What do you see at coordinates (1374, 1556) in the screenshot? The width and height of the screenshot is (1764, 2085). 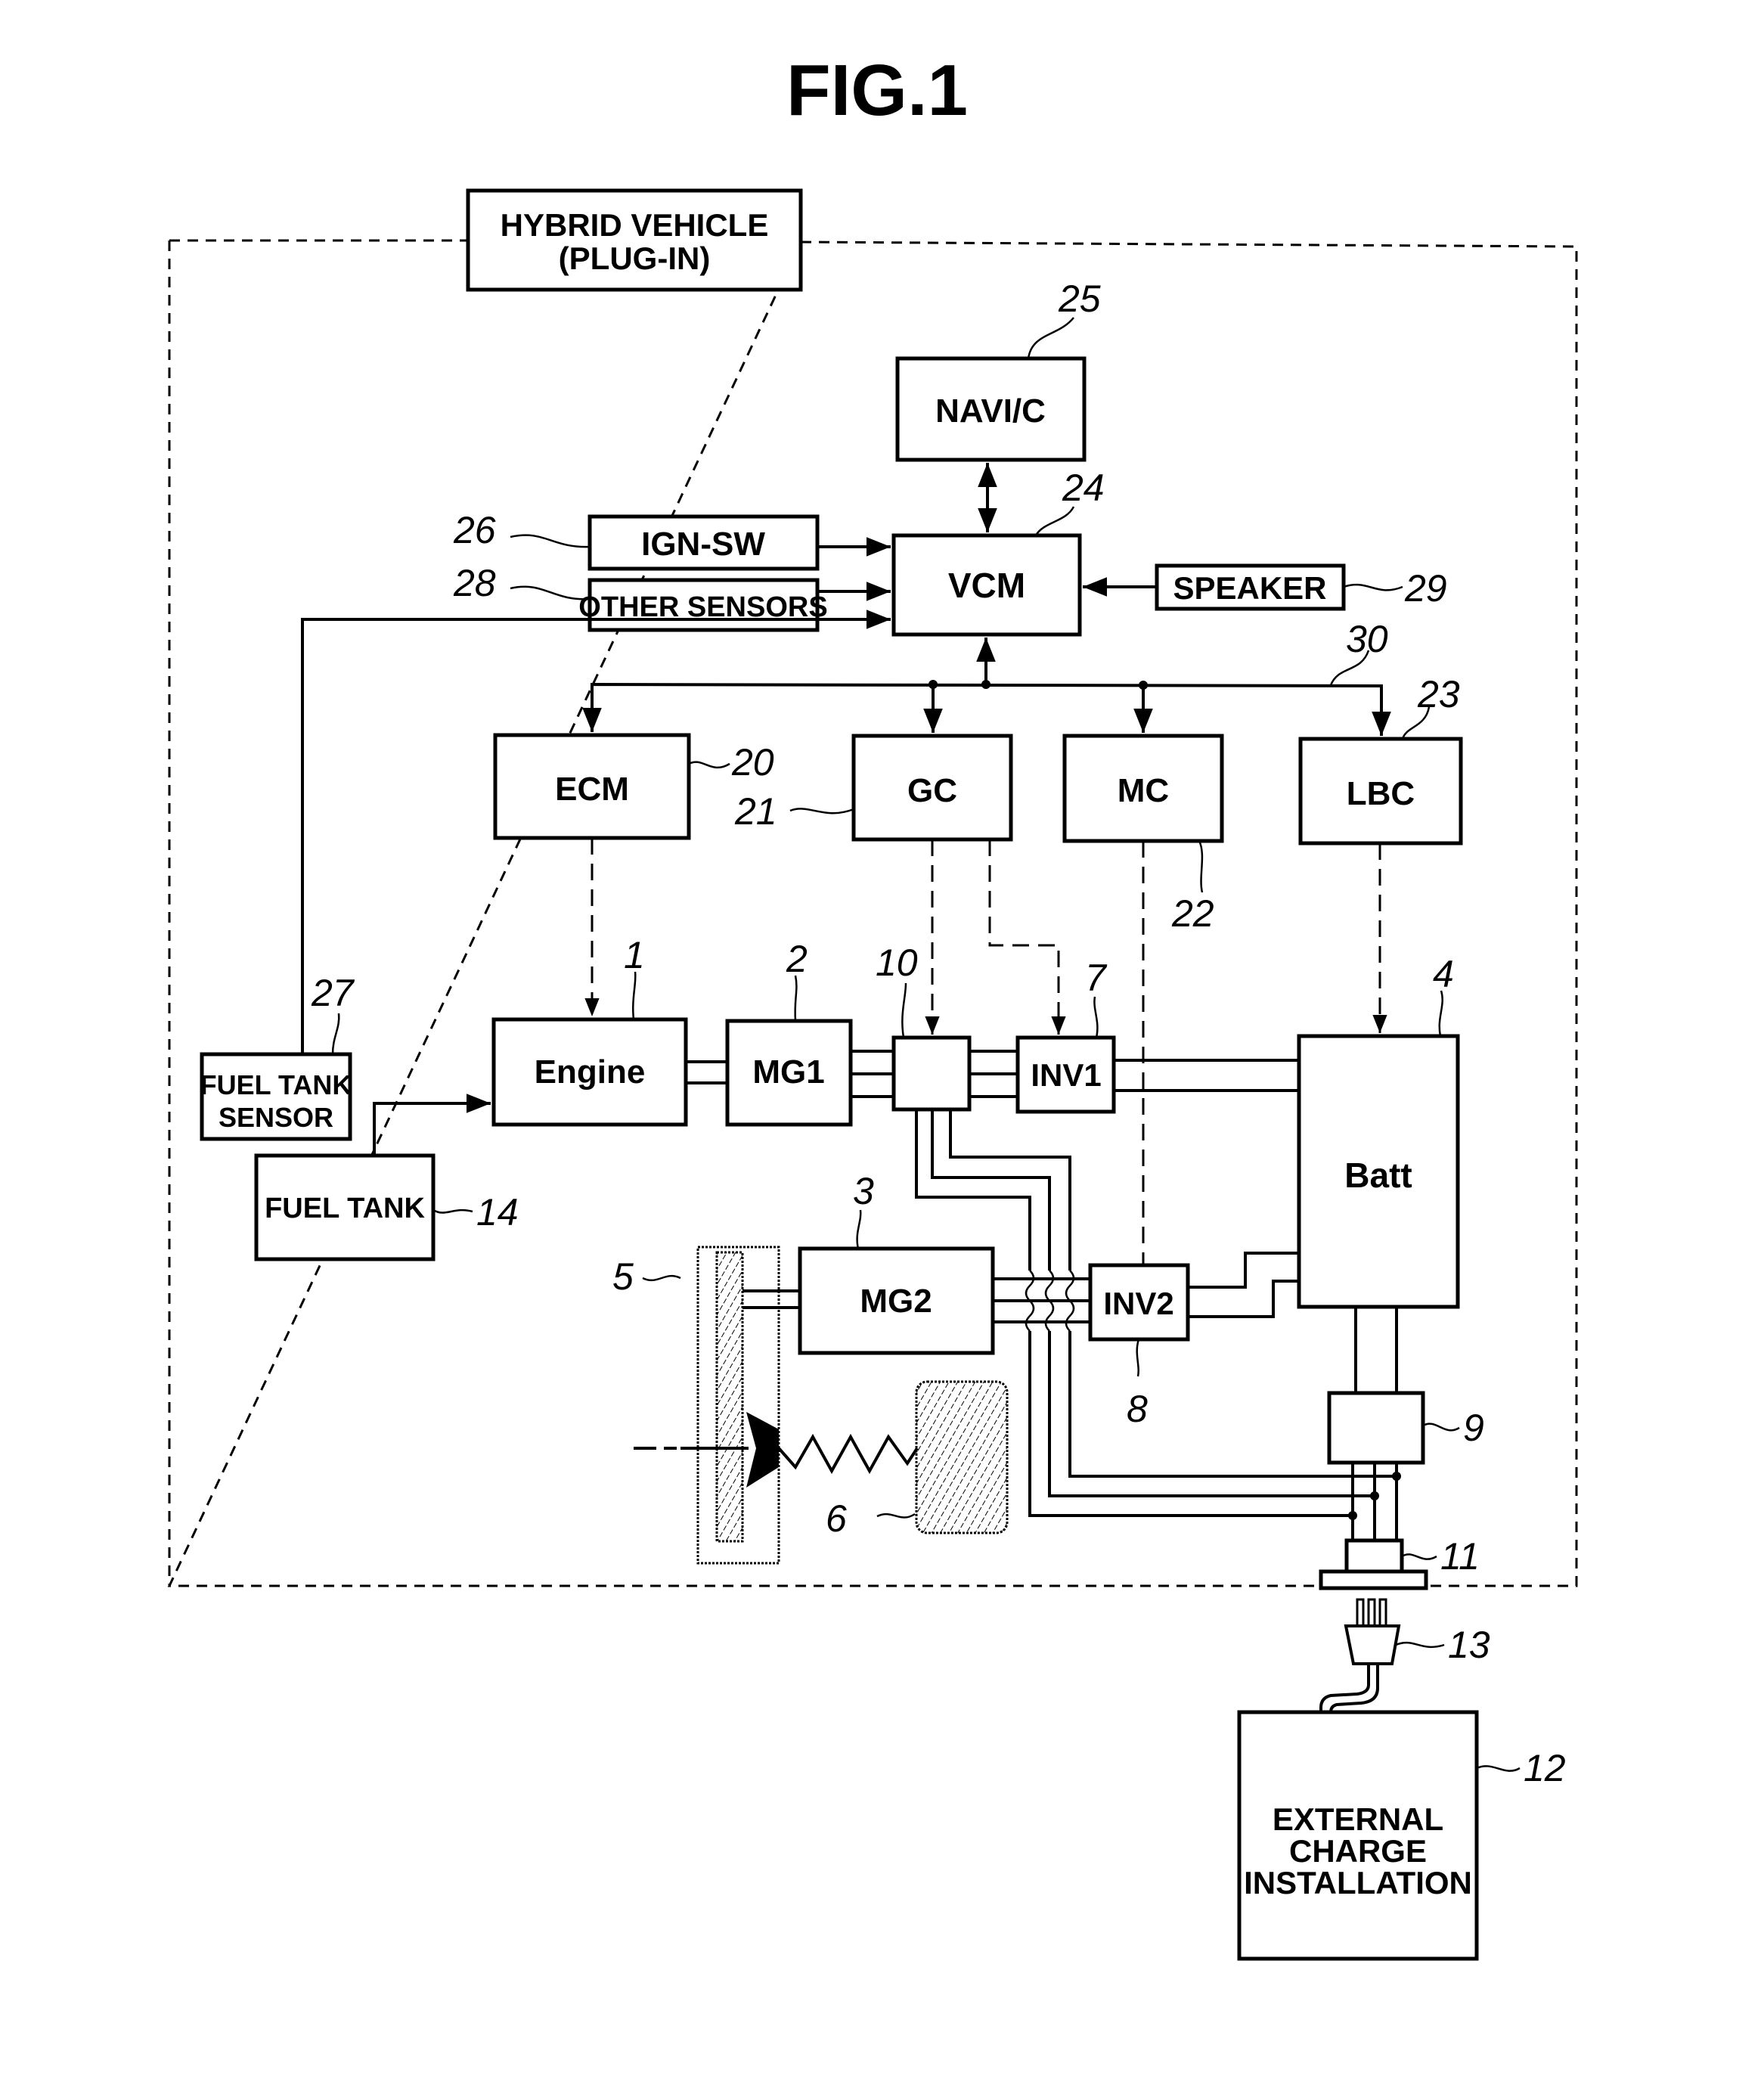 I see `charge-port` at bounding box center [1374, 1556].